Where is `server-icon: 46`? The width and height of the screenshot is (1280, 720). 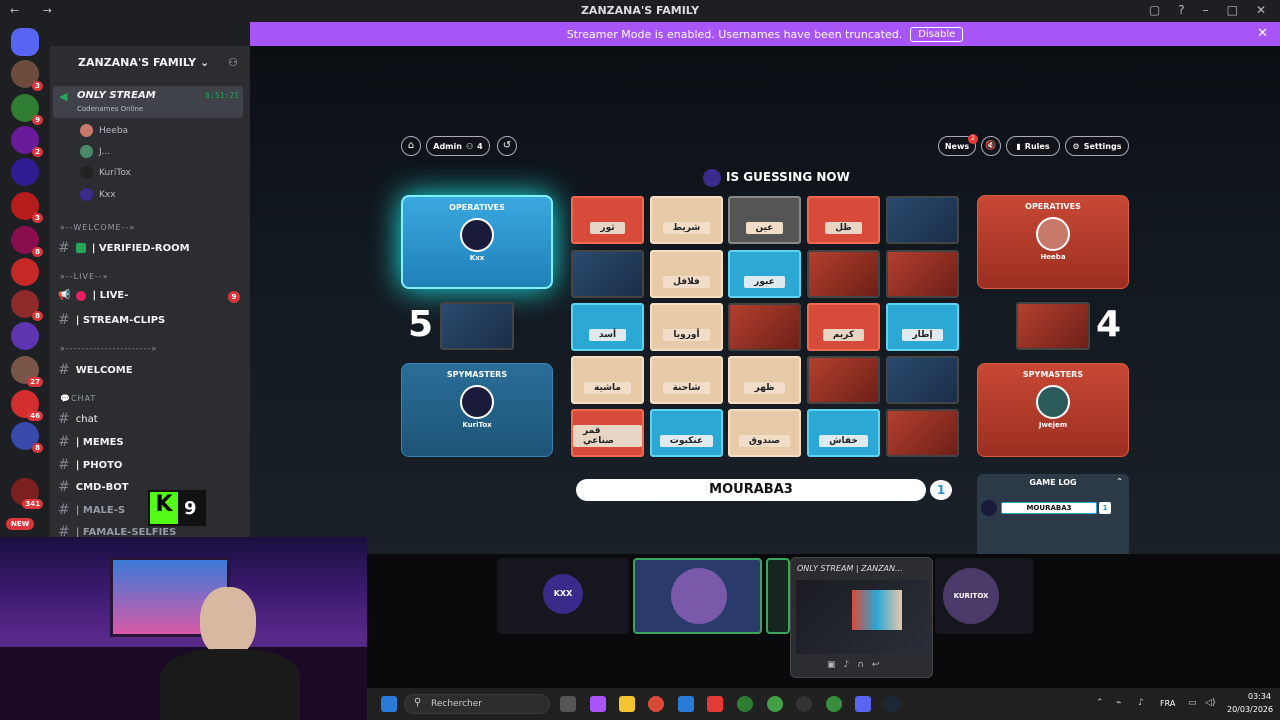 server-icon: 46 is located at coordinates (27, 405).